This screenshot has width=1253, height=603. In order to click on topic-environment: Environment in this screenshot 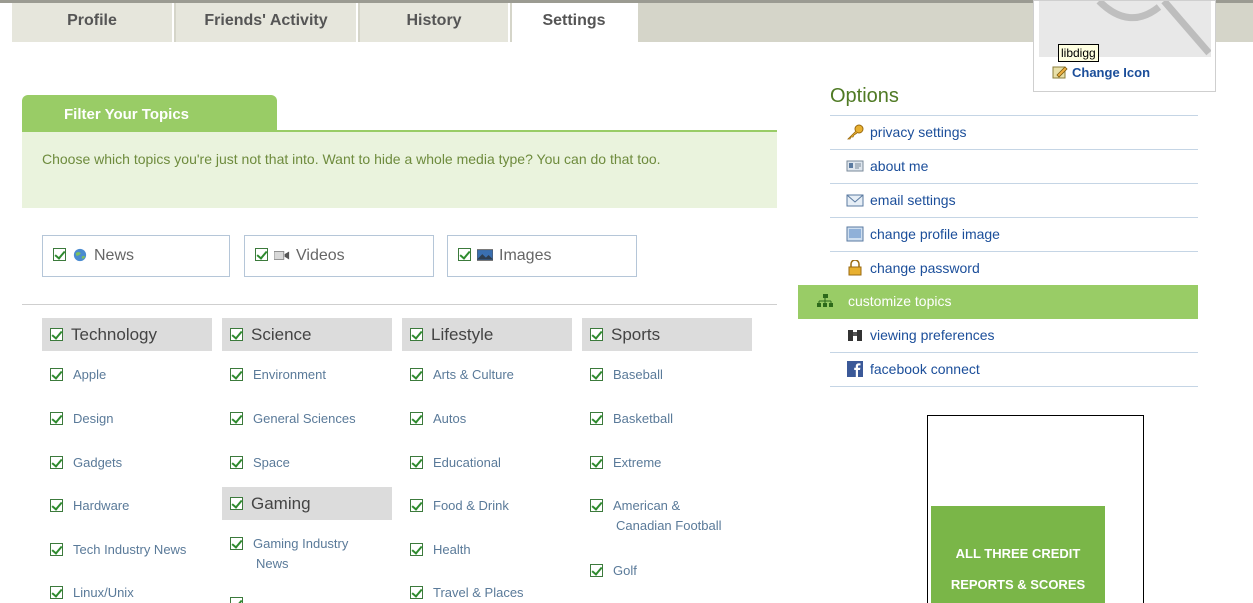, I will do `click(278, 375)`.